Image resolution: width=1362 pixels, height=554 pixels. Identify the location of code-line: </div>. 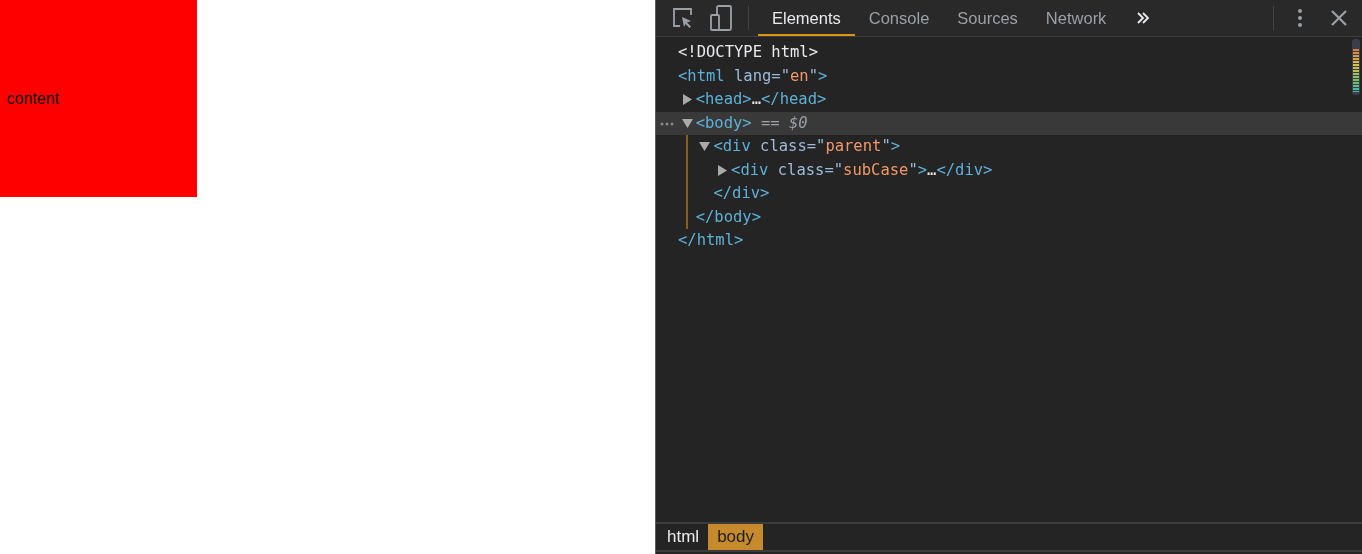
(741, 193).